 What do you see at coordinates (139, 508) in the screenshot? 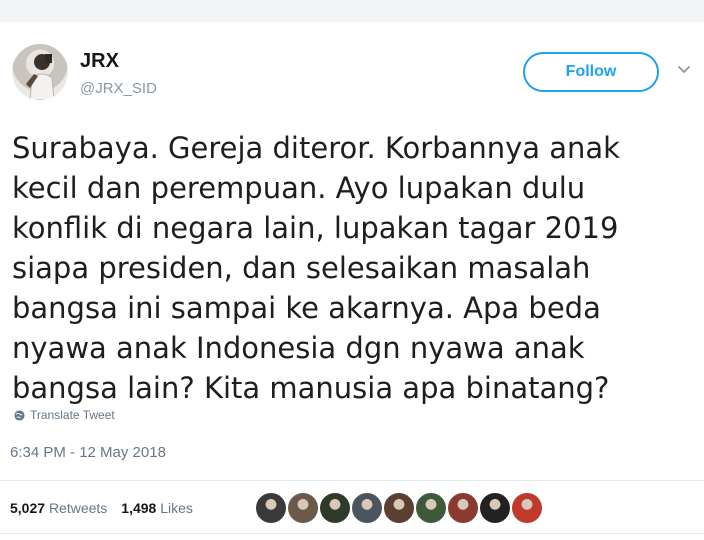
I see `likes-count: 1,498` at bounding box center [139, 508].